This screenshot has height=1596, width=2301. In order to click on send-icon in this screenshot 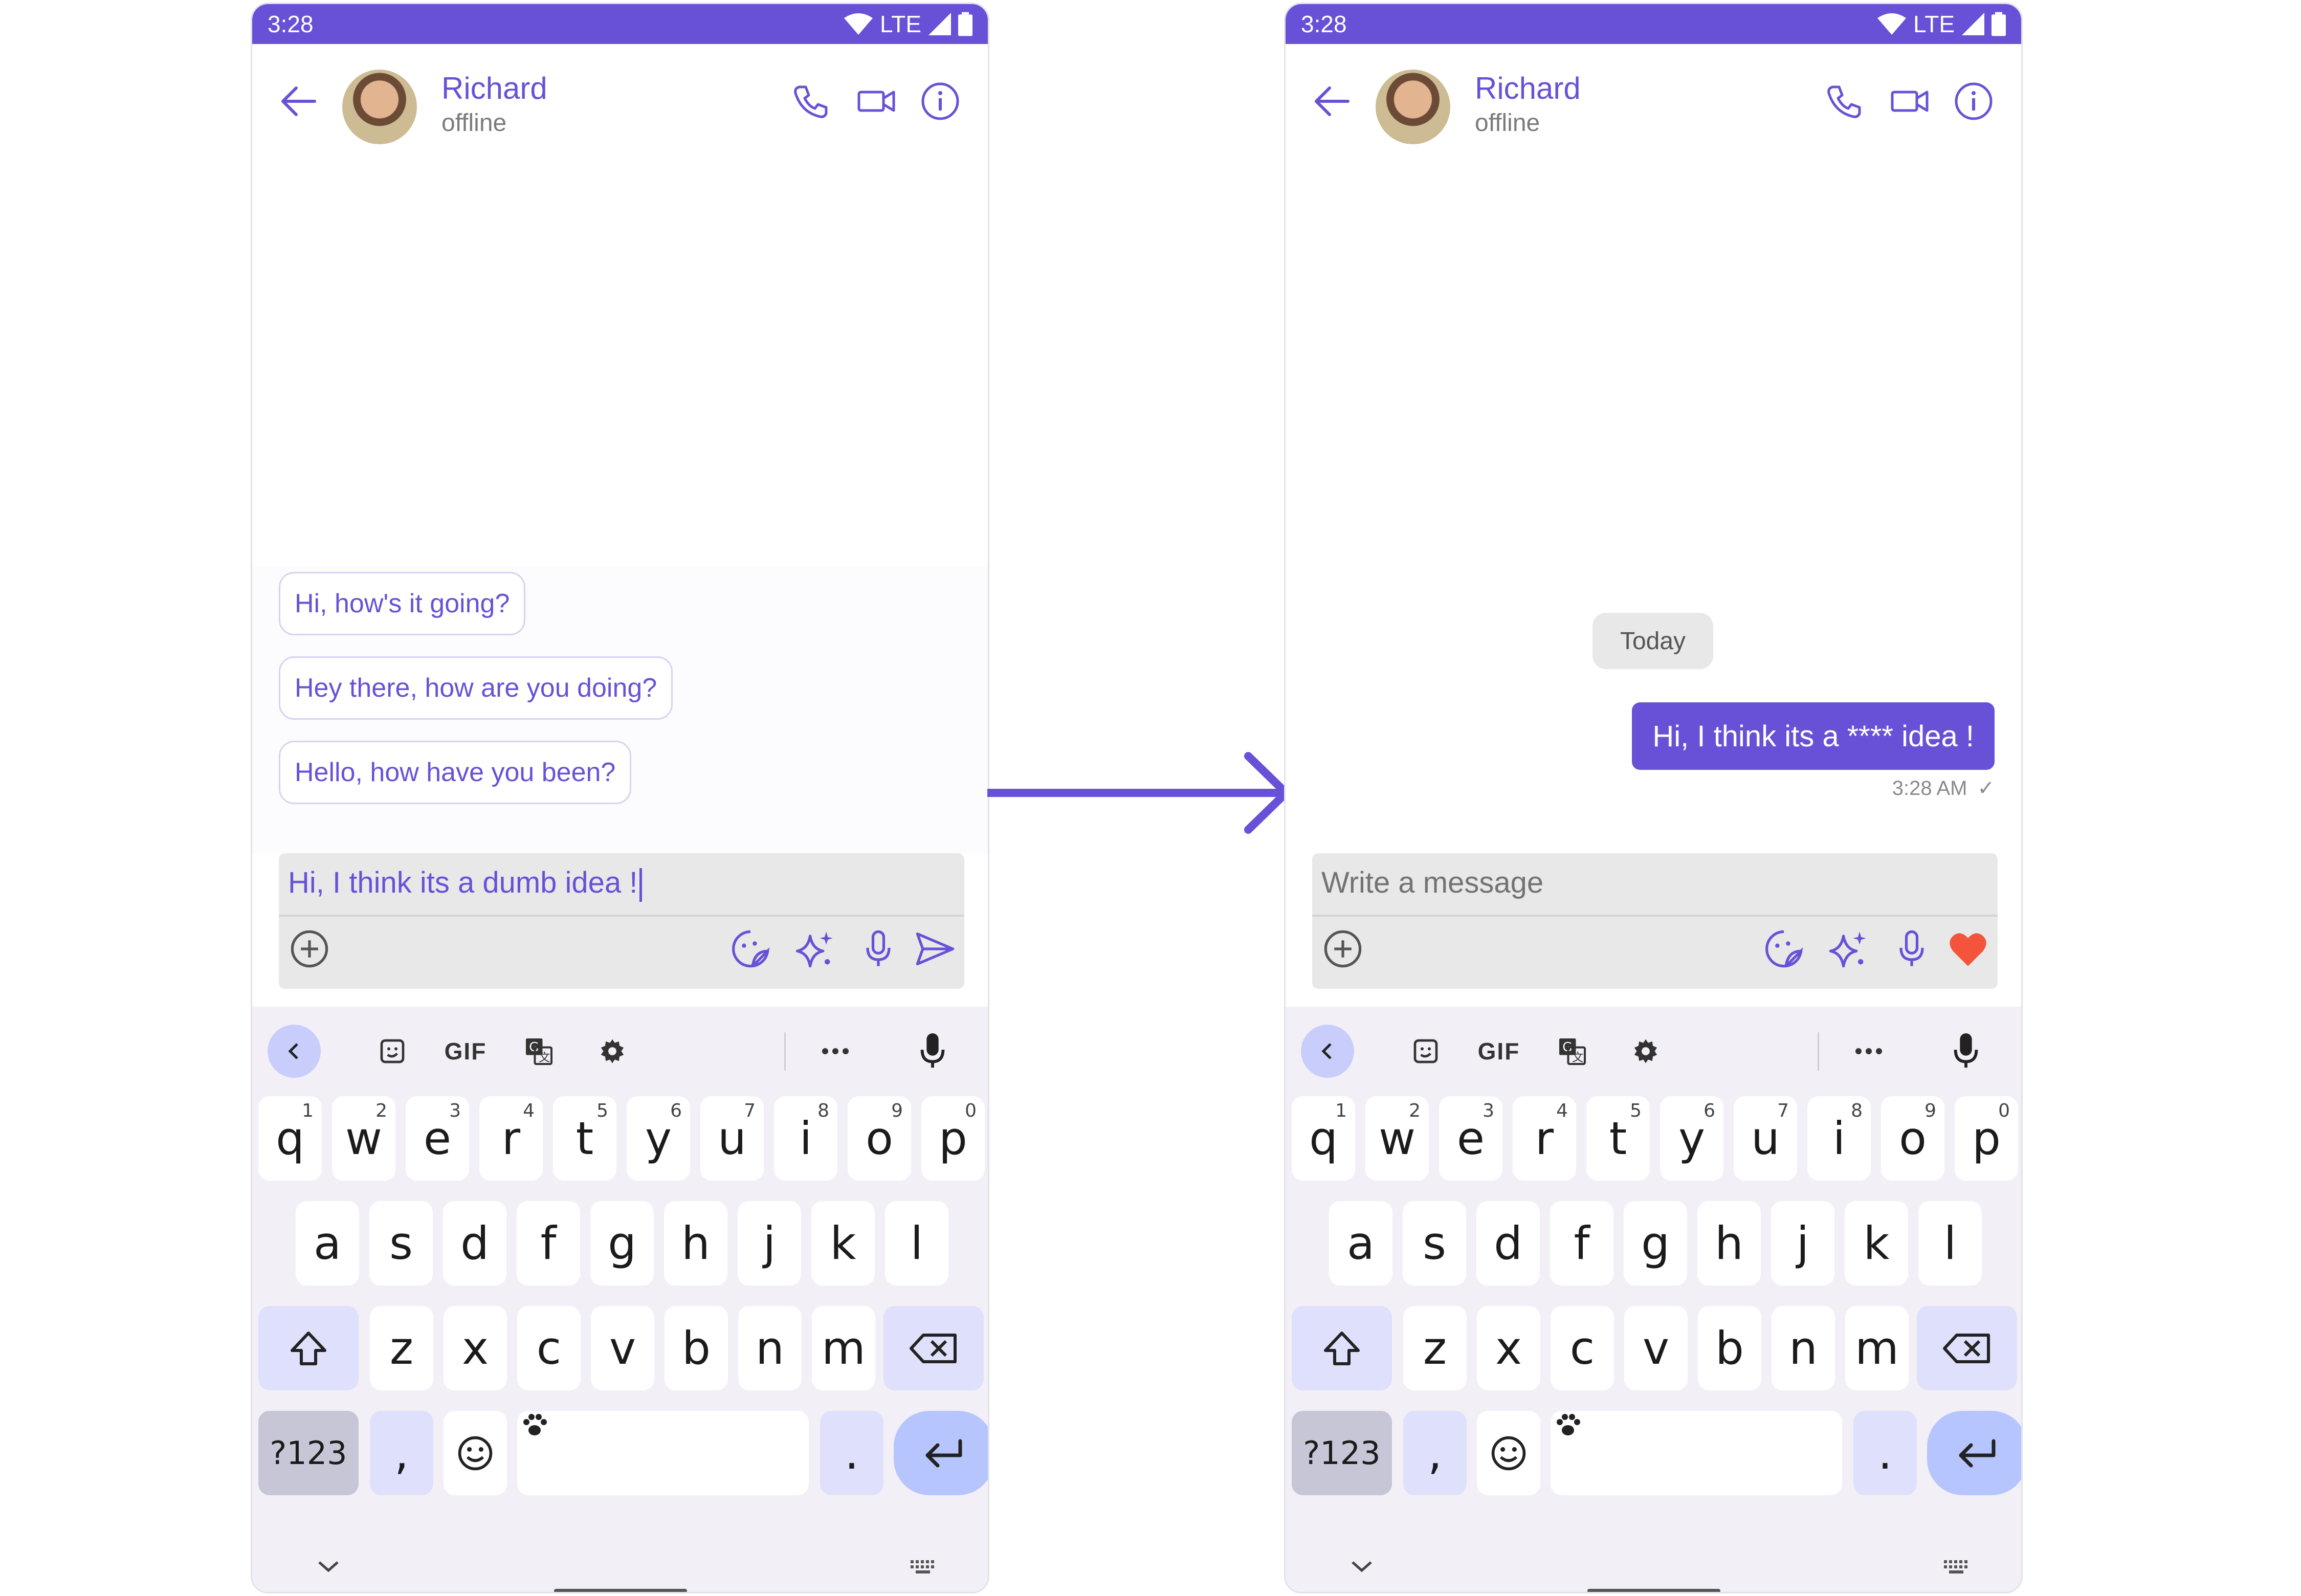, I will do `click(934, 948)`.